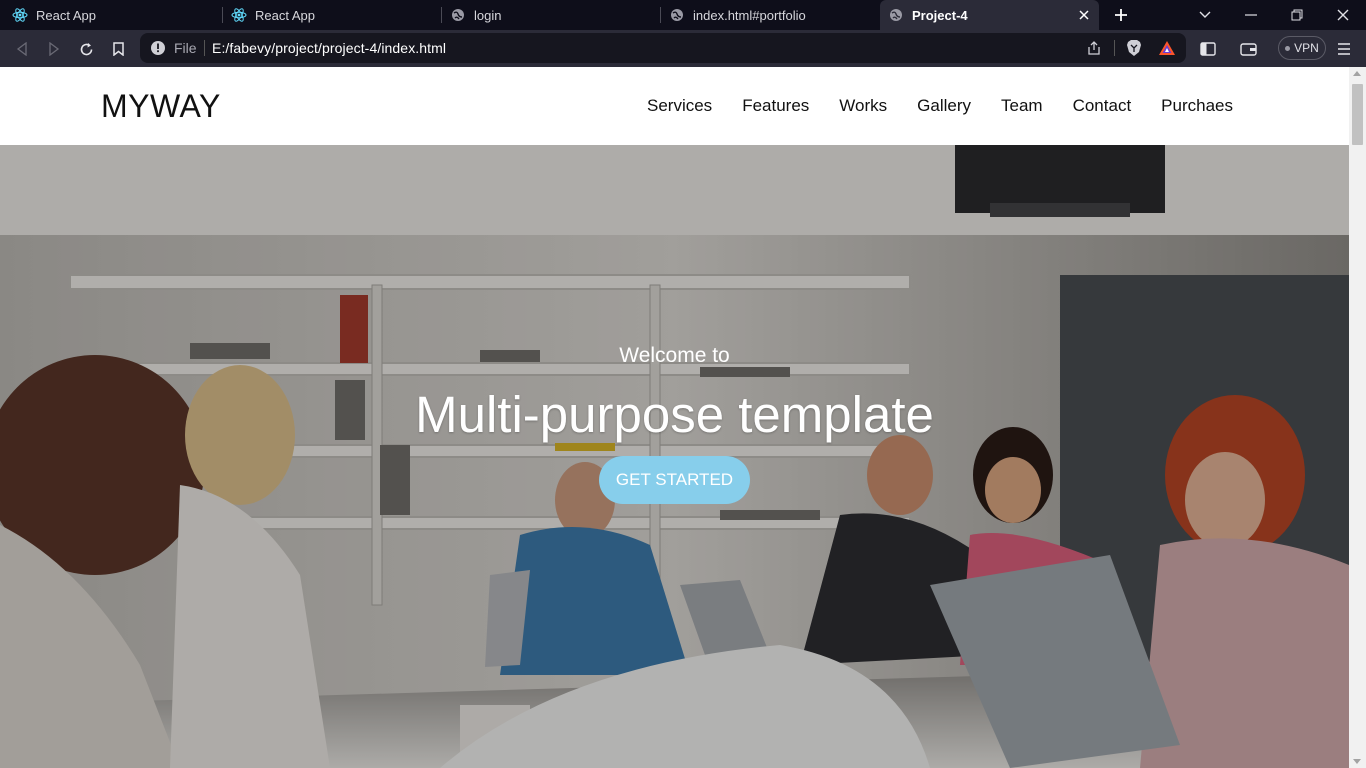 Image resolution: width=1366 pixels, height=768 pixels. I want to click on nav-link-contact: Contact, so click(1102, 106).